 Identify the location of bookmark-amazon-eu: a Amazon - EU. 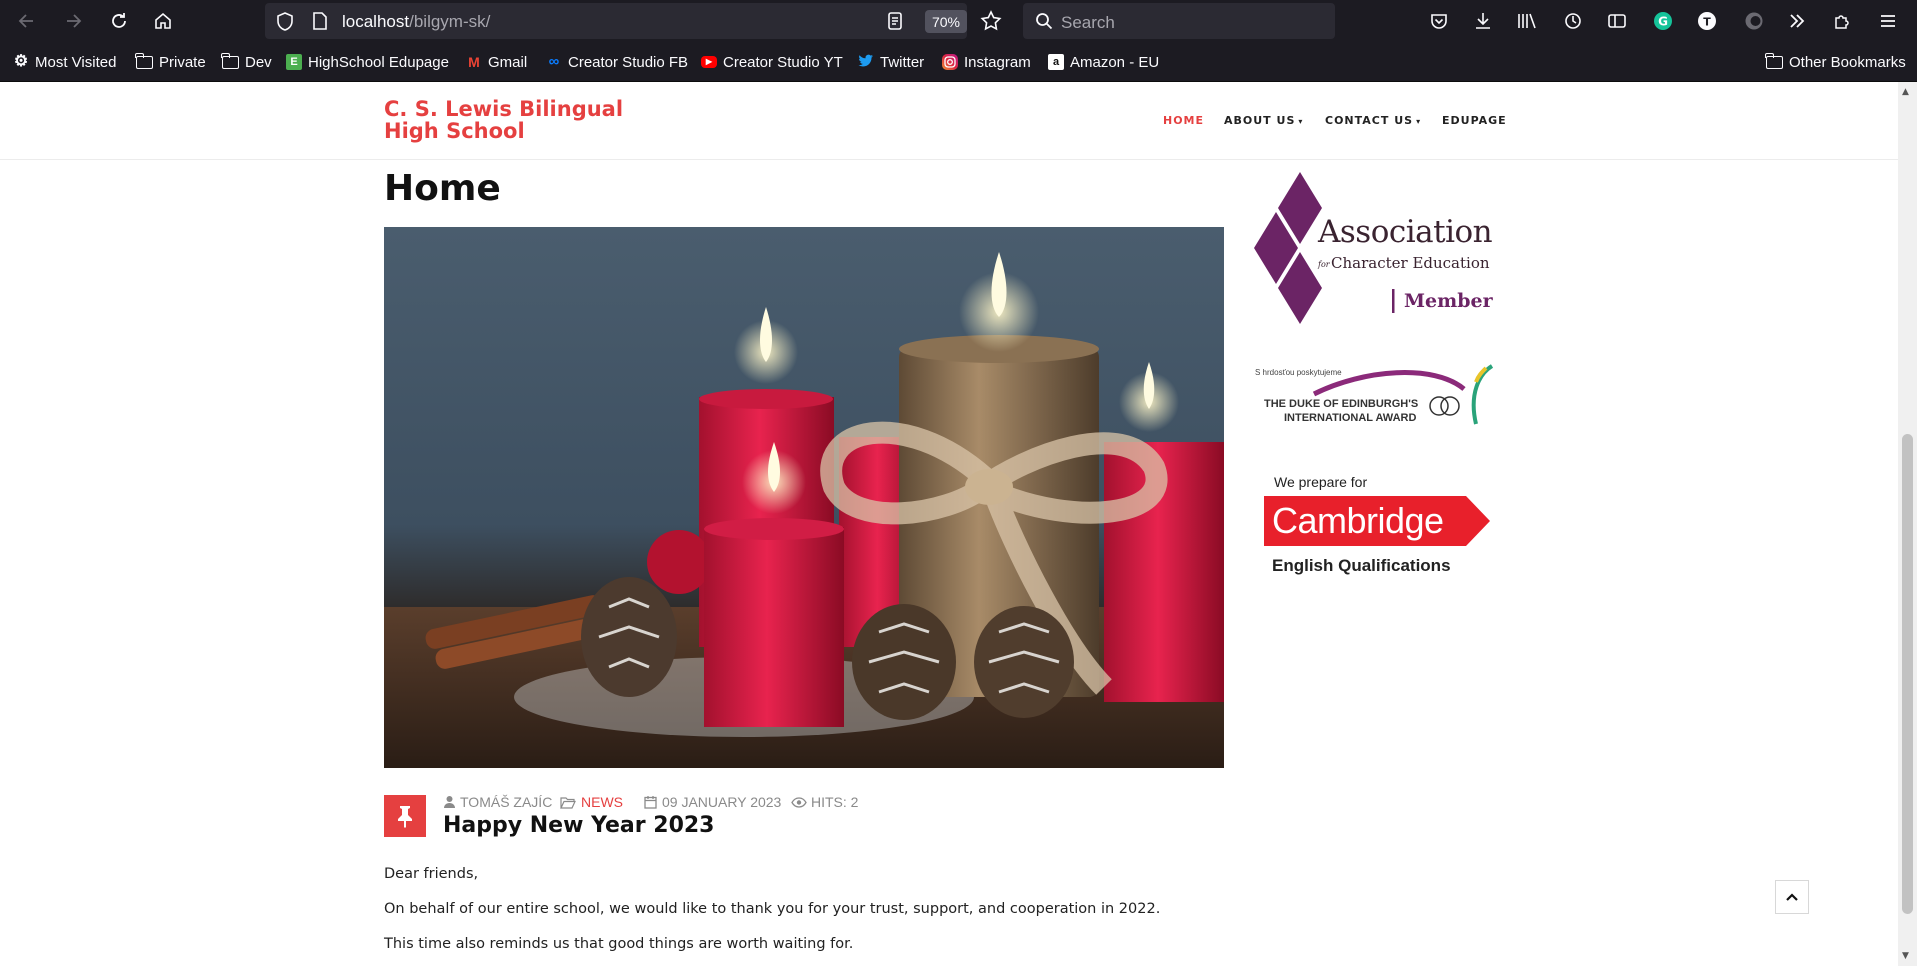
(1103, 62).